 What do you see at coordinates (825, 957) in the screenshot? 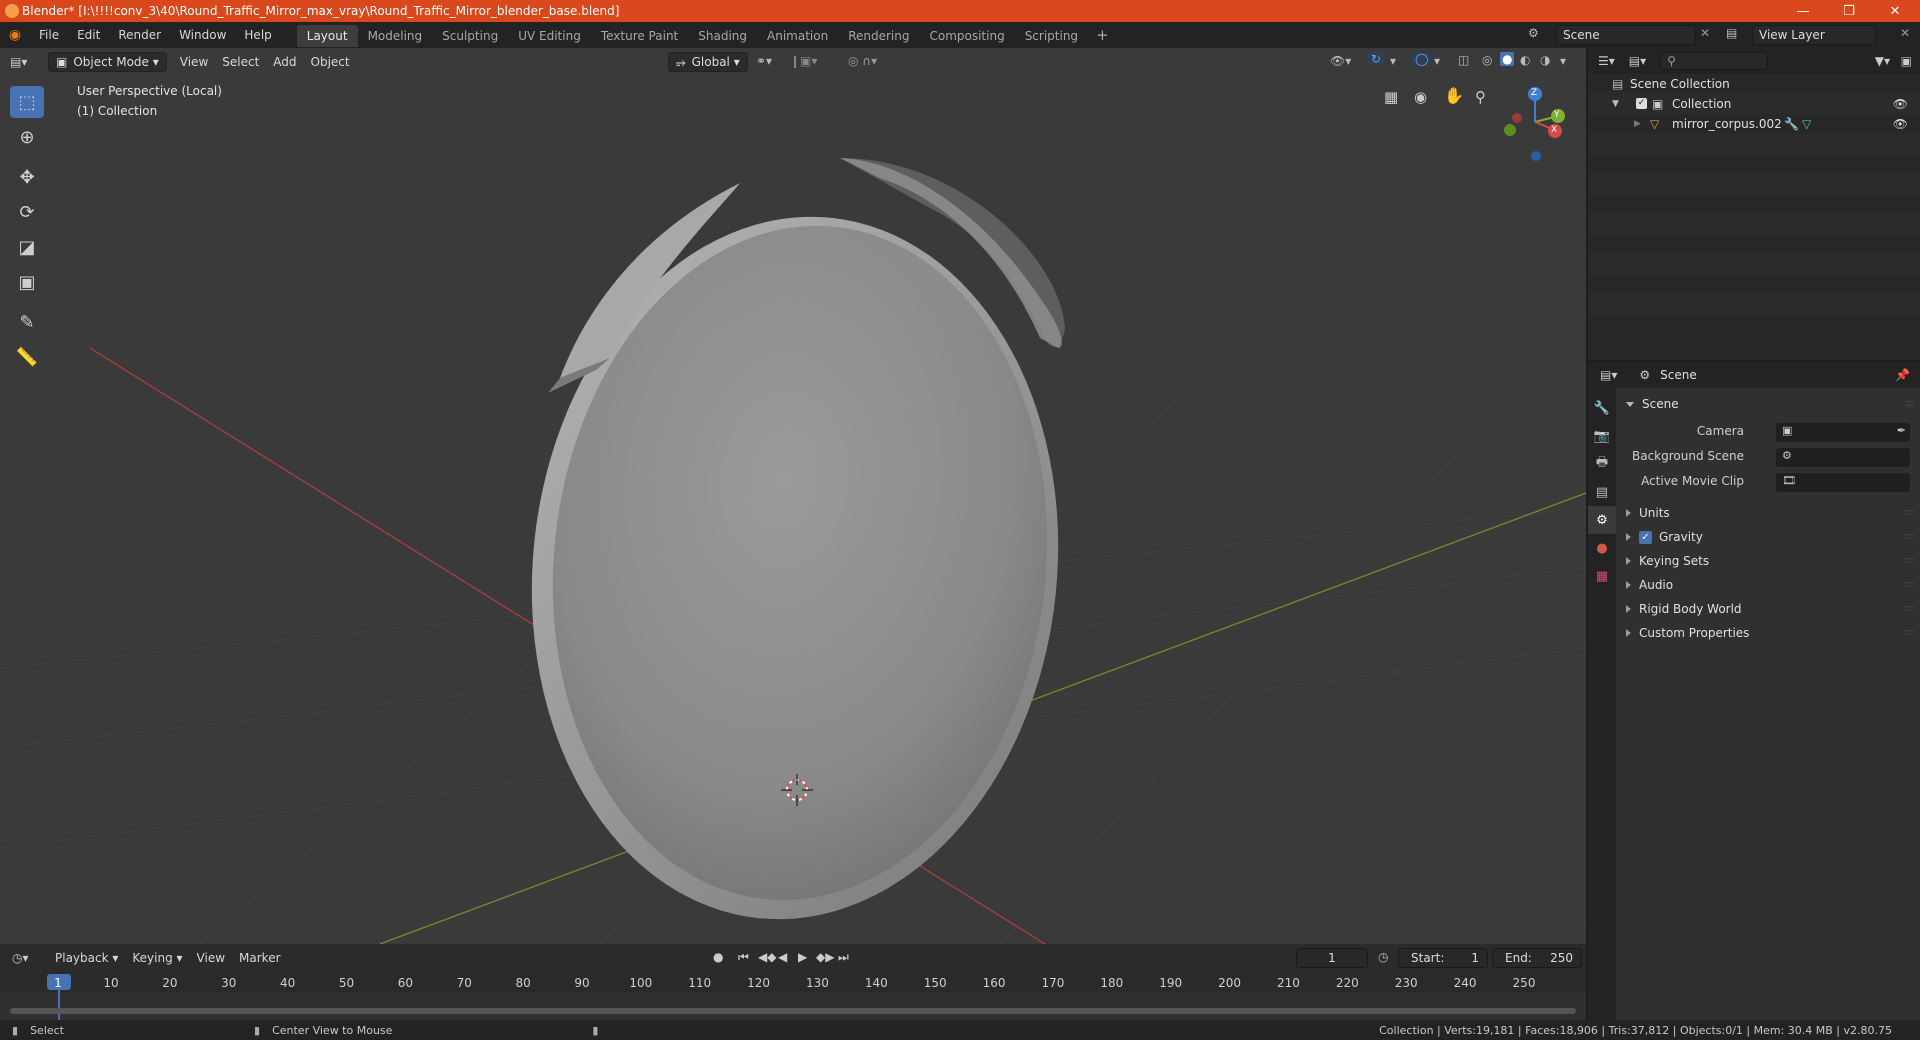
I see `next-keyframe-icon: ◆▶` at bounding box center [825, 957].